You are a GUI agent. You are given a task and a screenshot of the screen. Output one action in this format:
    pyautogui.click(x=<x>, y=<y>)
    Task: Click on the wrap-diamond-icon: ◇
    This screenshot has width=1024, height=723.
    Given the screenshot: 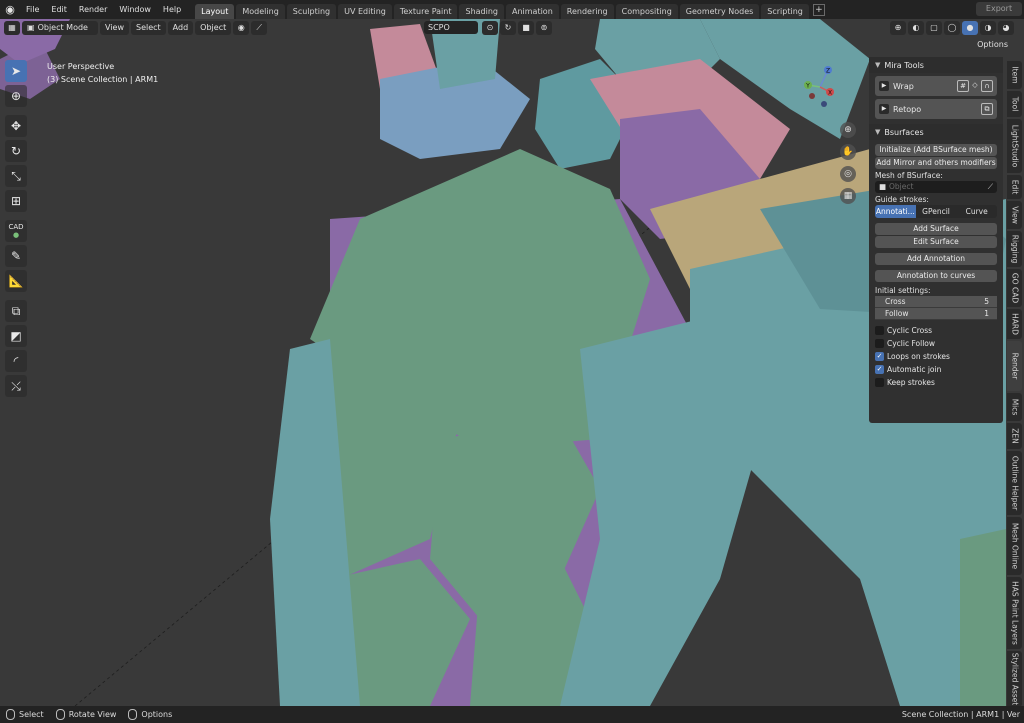 What is the action you would take?
    pyautogui.click(x=975, y=86)
    